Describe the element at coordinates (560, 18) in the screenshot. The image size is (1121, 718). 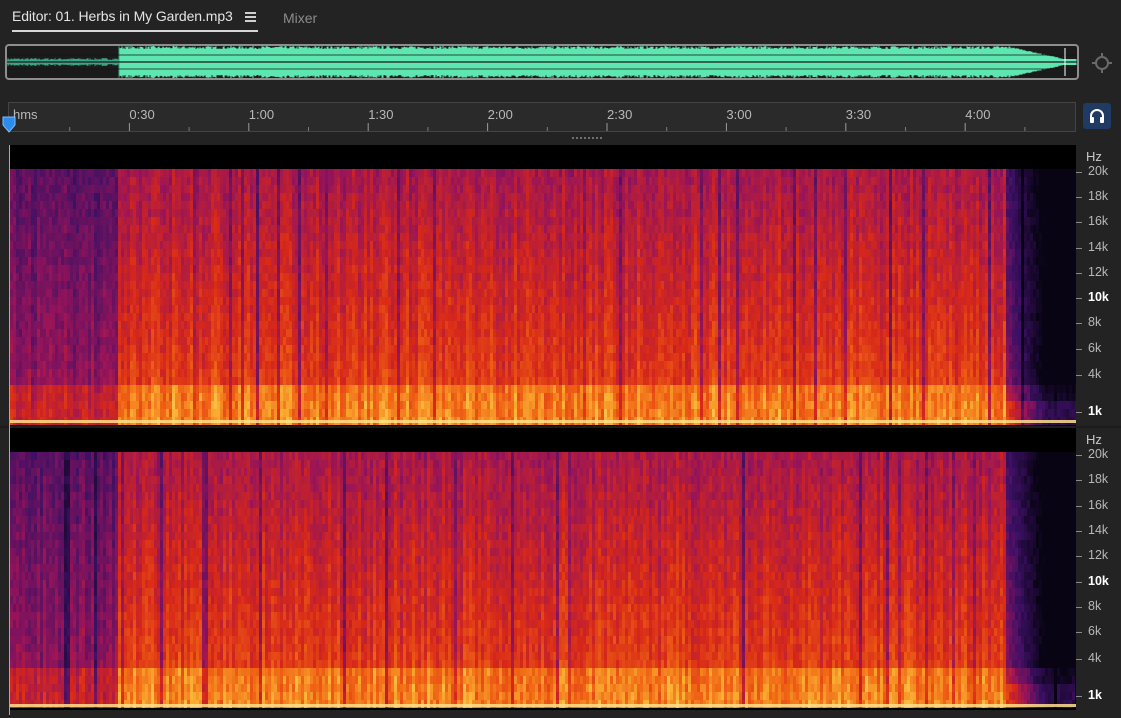
I see `panel-tab-bar: Editor: 01. Herbs in My Garden.mp3 Mixer` at that location.